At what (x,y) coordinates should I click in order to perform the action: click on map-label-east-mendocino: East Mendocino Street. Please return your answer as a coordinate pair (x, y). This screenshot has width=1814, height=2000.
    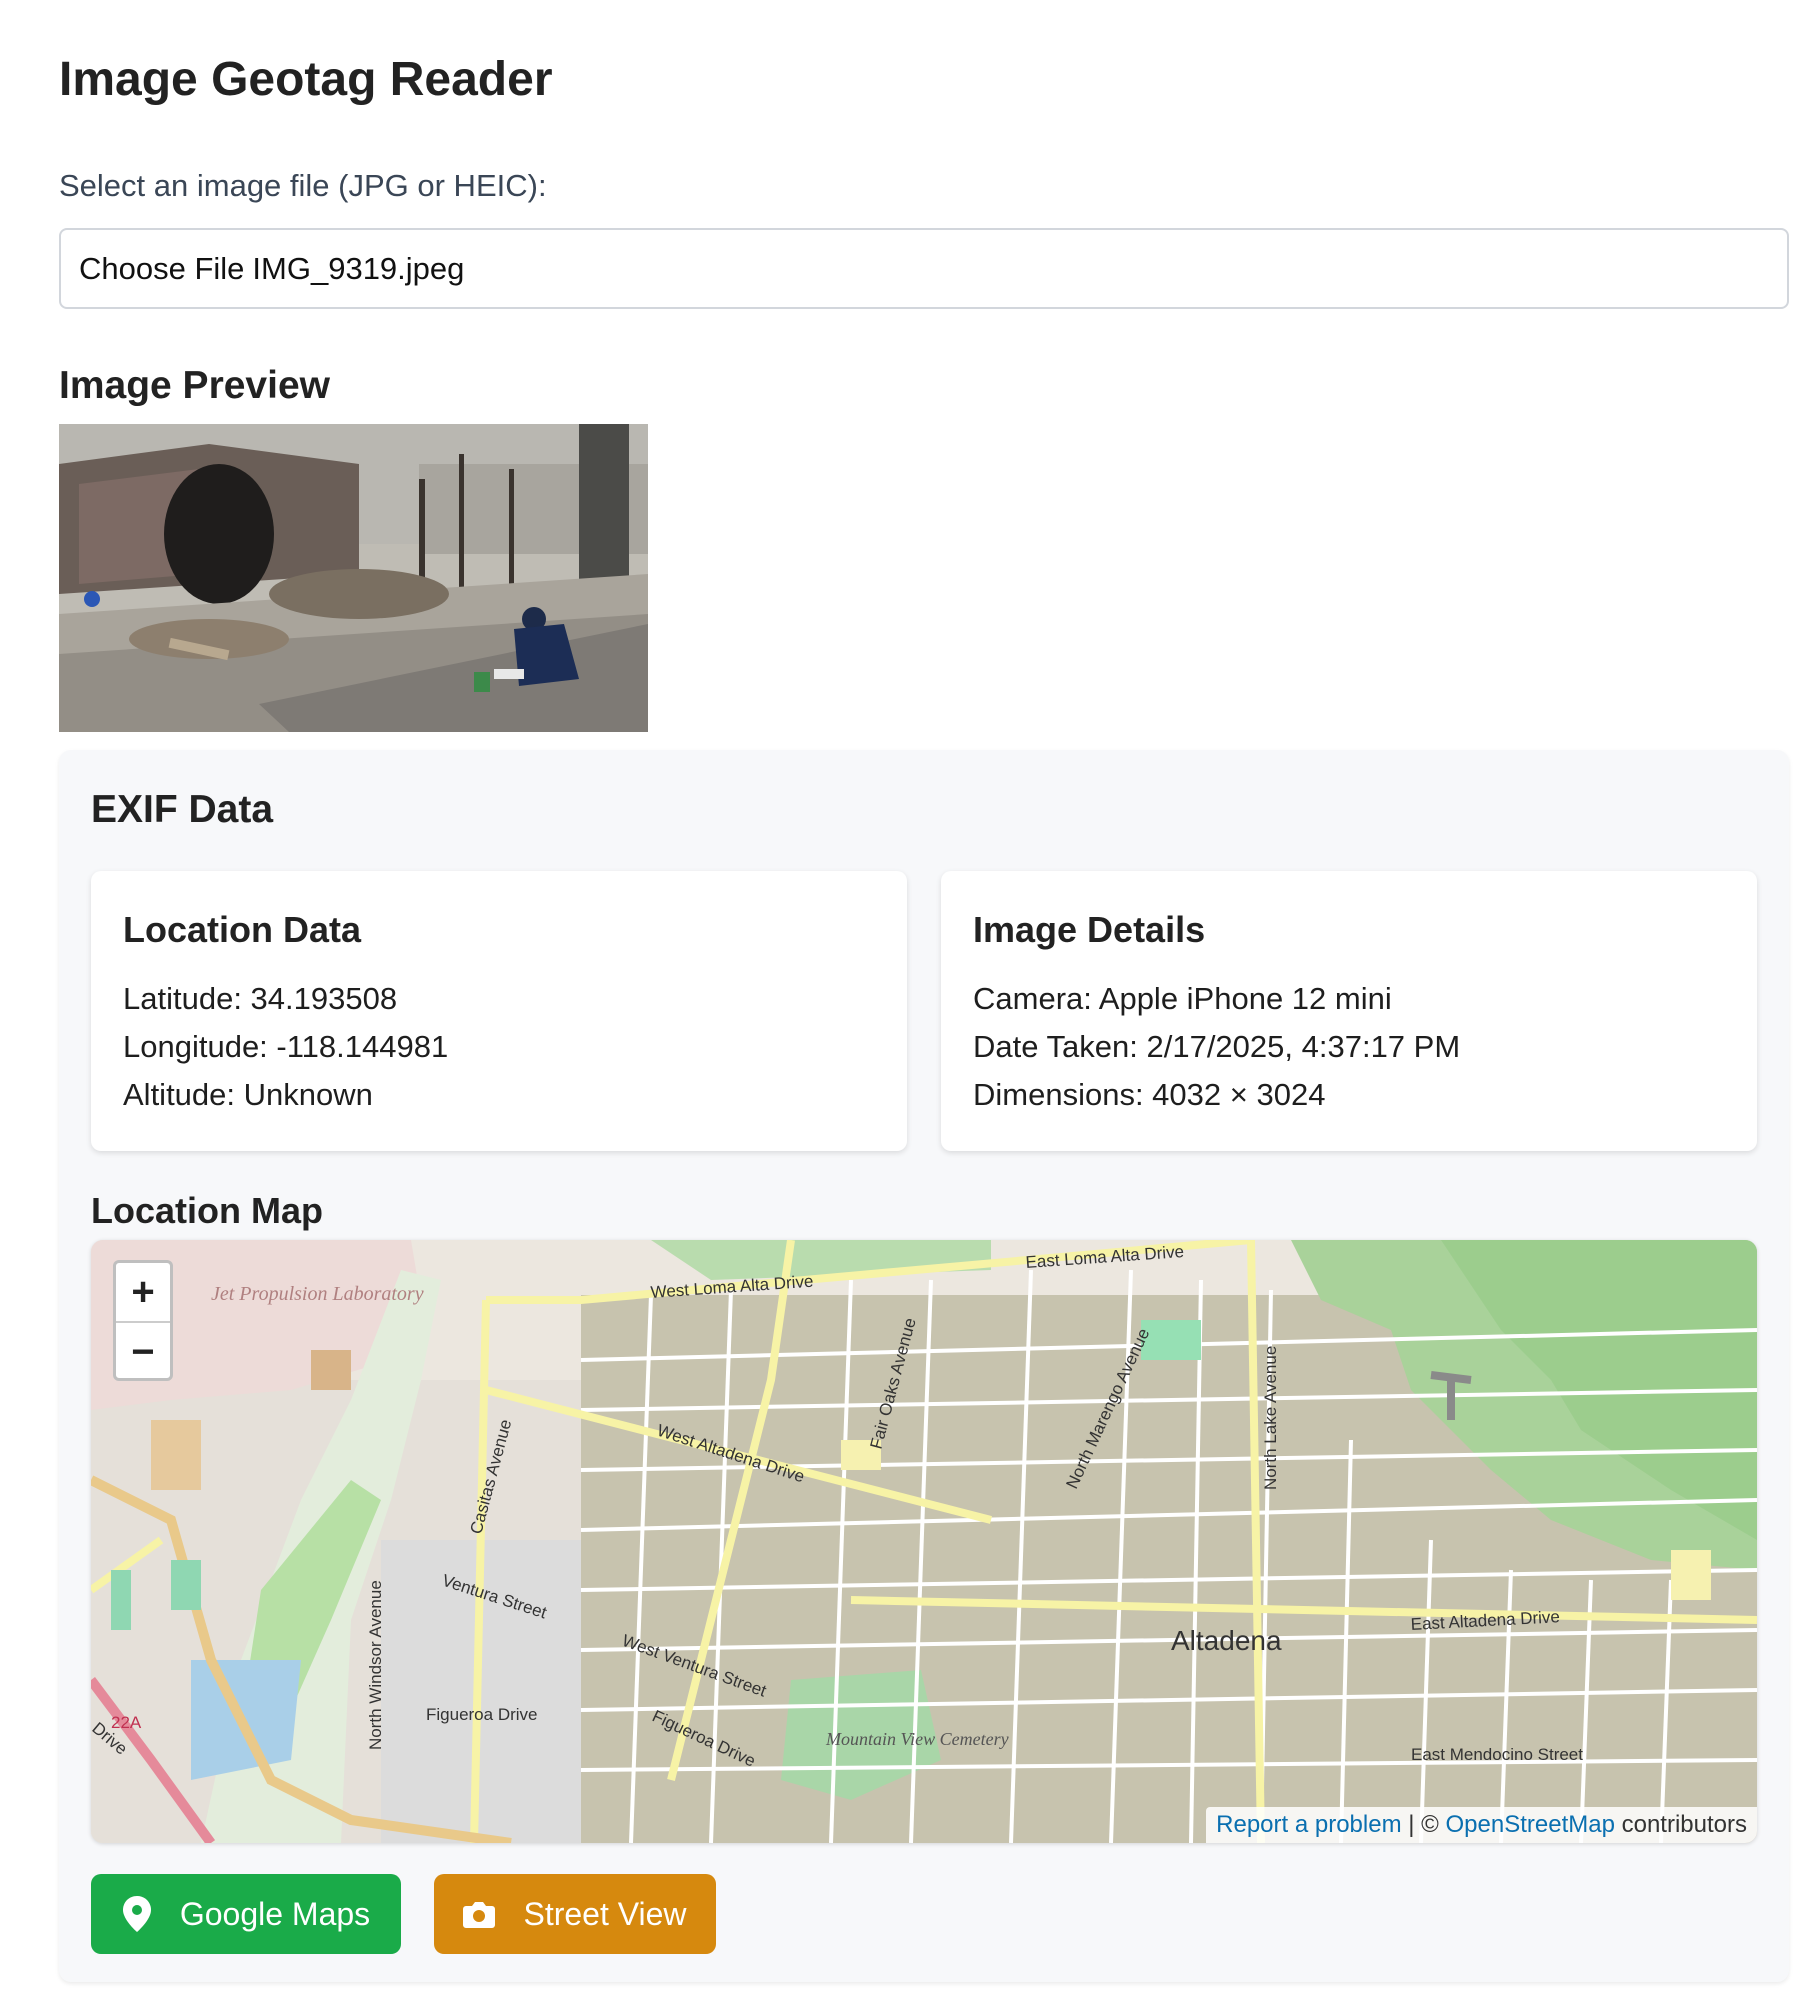
    Looking at the image, I should click on (1497, 1754).